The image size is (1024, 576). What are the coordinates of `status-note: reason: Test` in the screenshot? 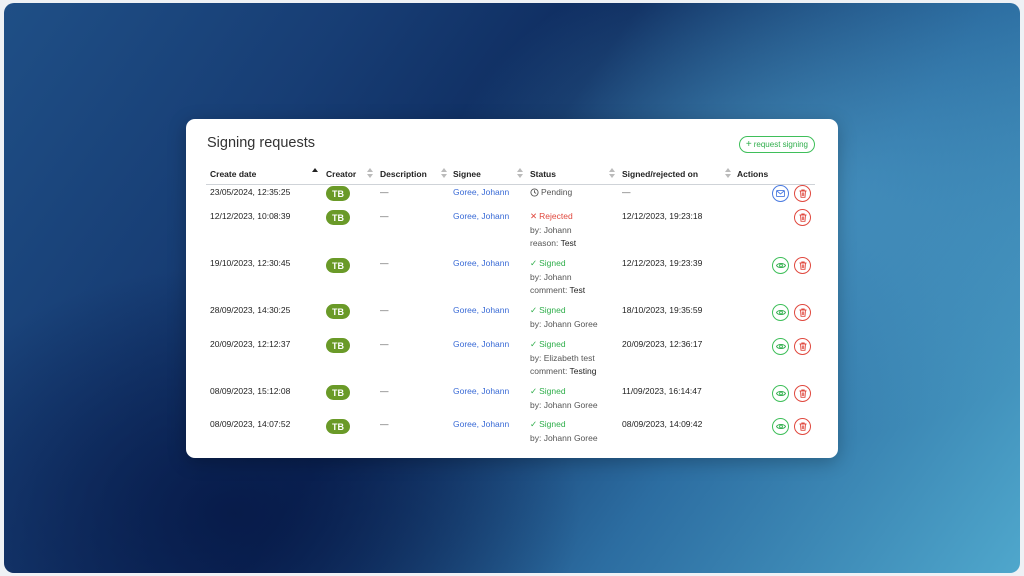 It's located at (553, 243).